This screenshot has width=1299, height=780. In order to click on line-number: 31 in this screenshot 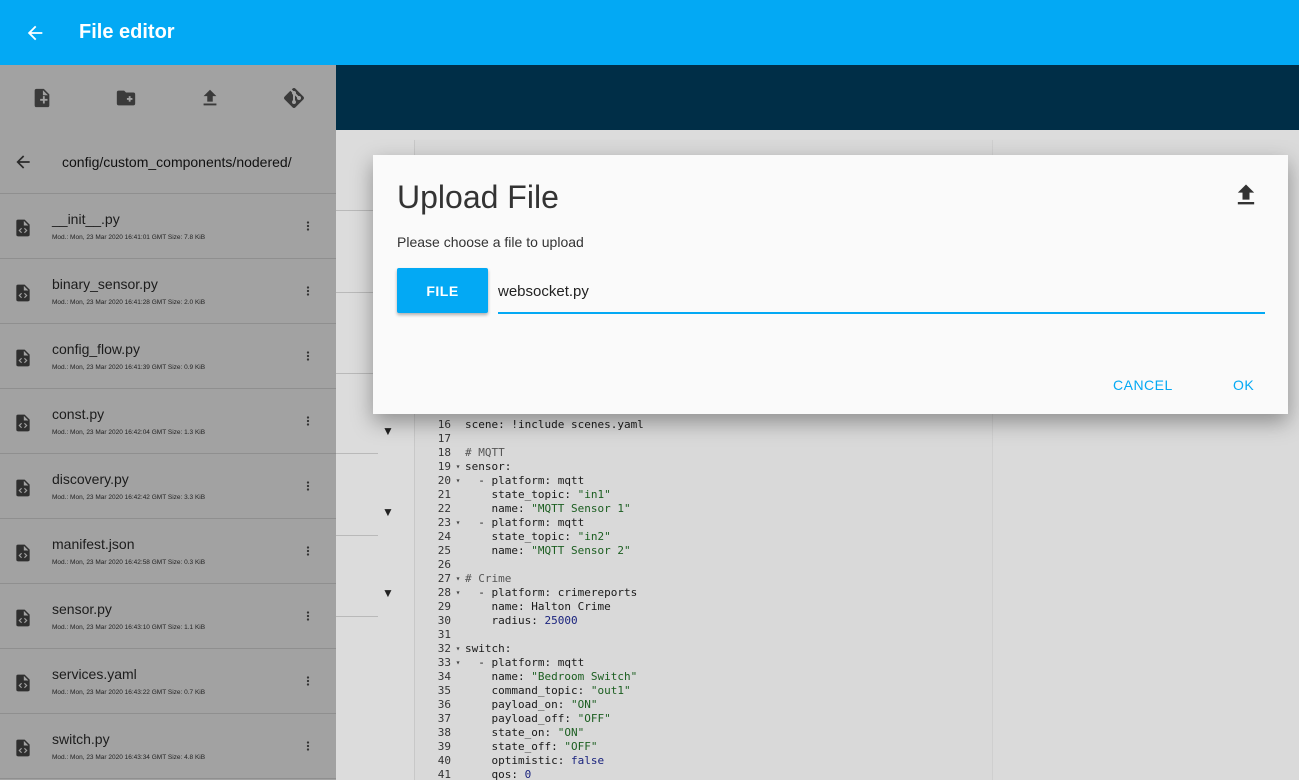, I will do `click(444, 634)`.